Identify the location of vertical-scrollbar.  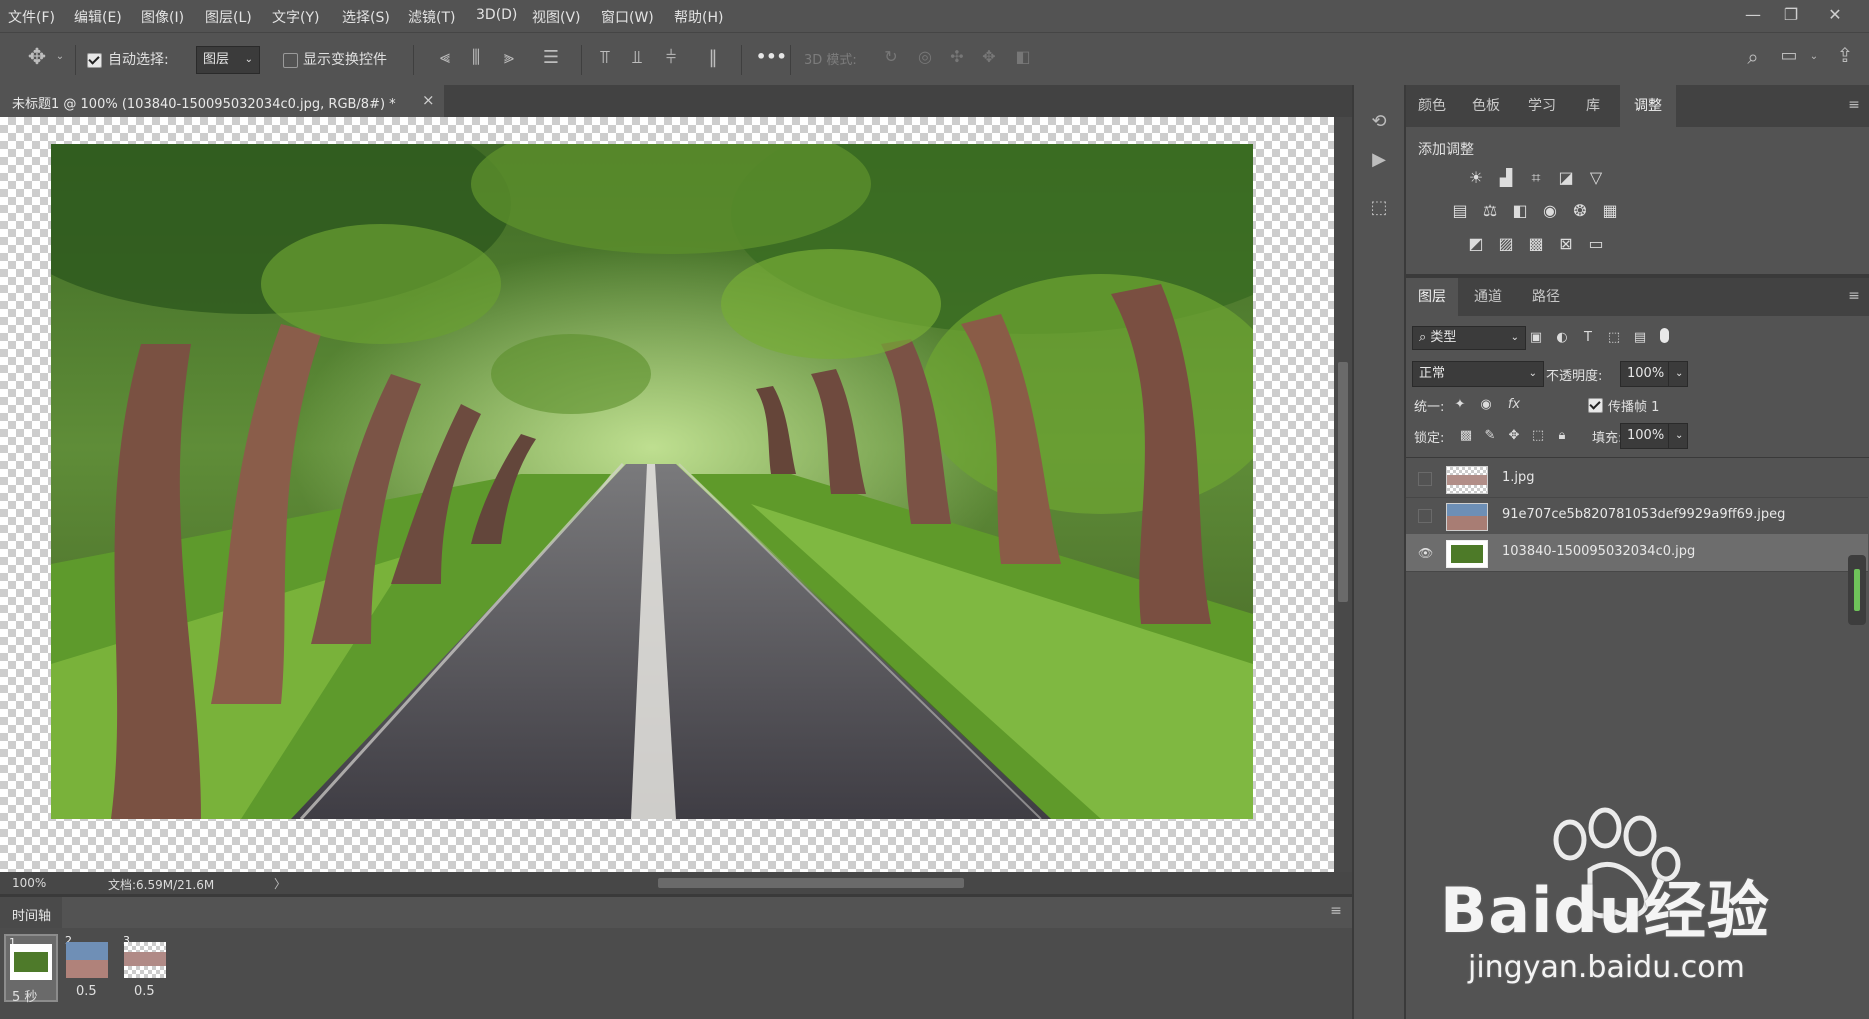
(1343, 494).